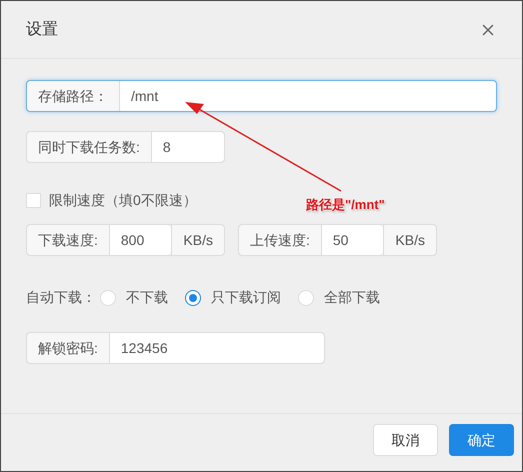 This screenshot has width=523, height=472. What do you see at coordinates (61, 297) in the screenshot?
I see `auto-download-label: 自动下载：` at bounding box center [61, 297].